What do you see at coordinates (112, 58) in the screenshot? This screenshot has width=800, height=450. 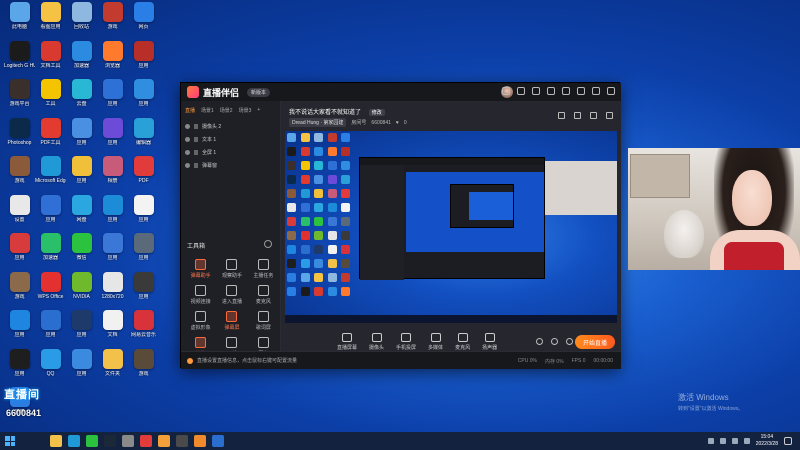 I see `desktop-icon: 浏览器` at bounding box center [112, 58].